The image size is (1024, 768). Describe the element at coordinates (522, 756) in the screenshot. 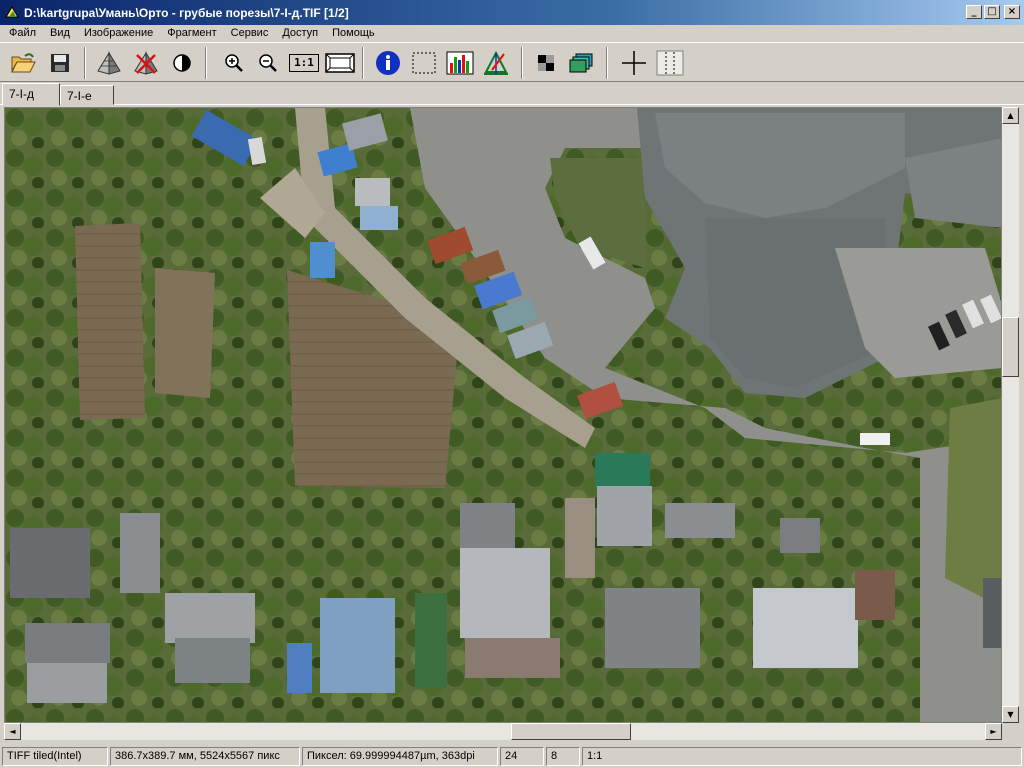

I see `status-bits: 24` at that location.